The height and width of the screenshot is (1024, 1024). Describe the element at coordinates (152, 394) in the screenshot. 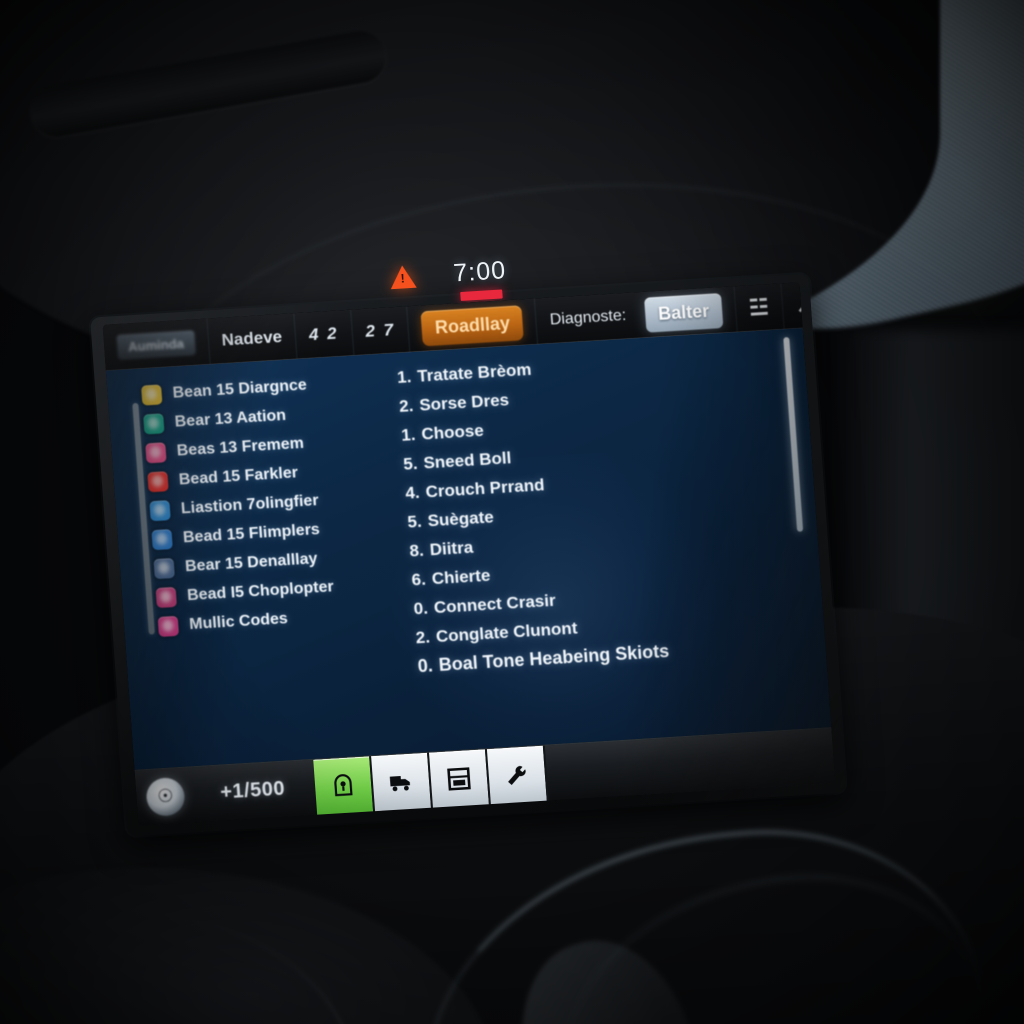

I see `note-icon` at that location.